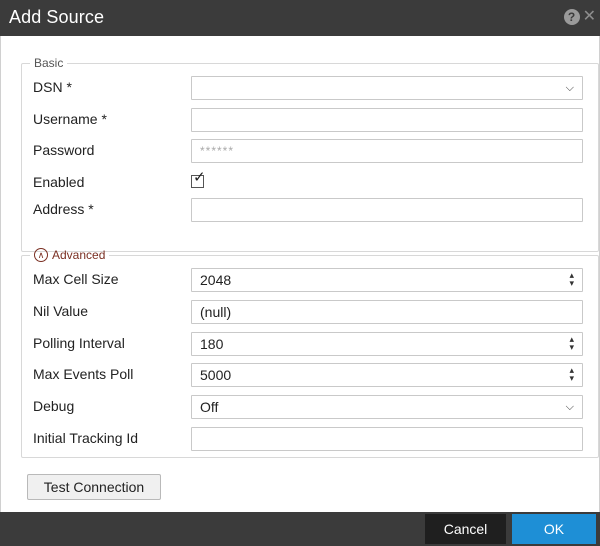 The image size is (600, 546). I want to click on polling-interval-row: Polling Interval 180 ▴ ▾, so click(309, 344).